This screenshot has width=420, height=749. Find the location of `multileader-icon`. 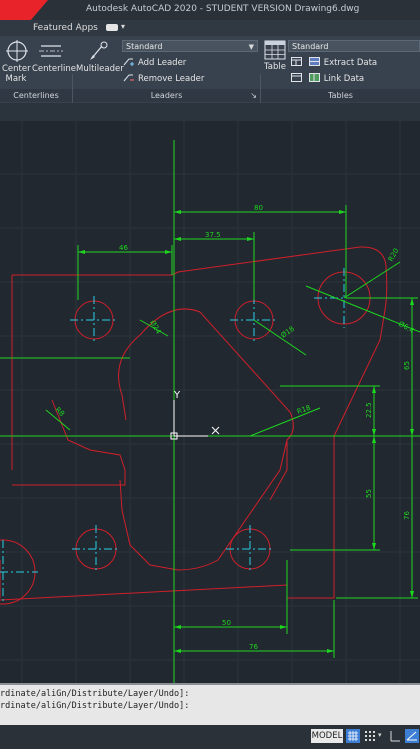

multileader-icon is located at coordinates (99, 50).